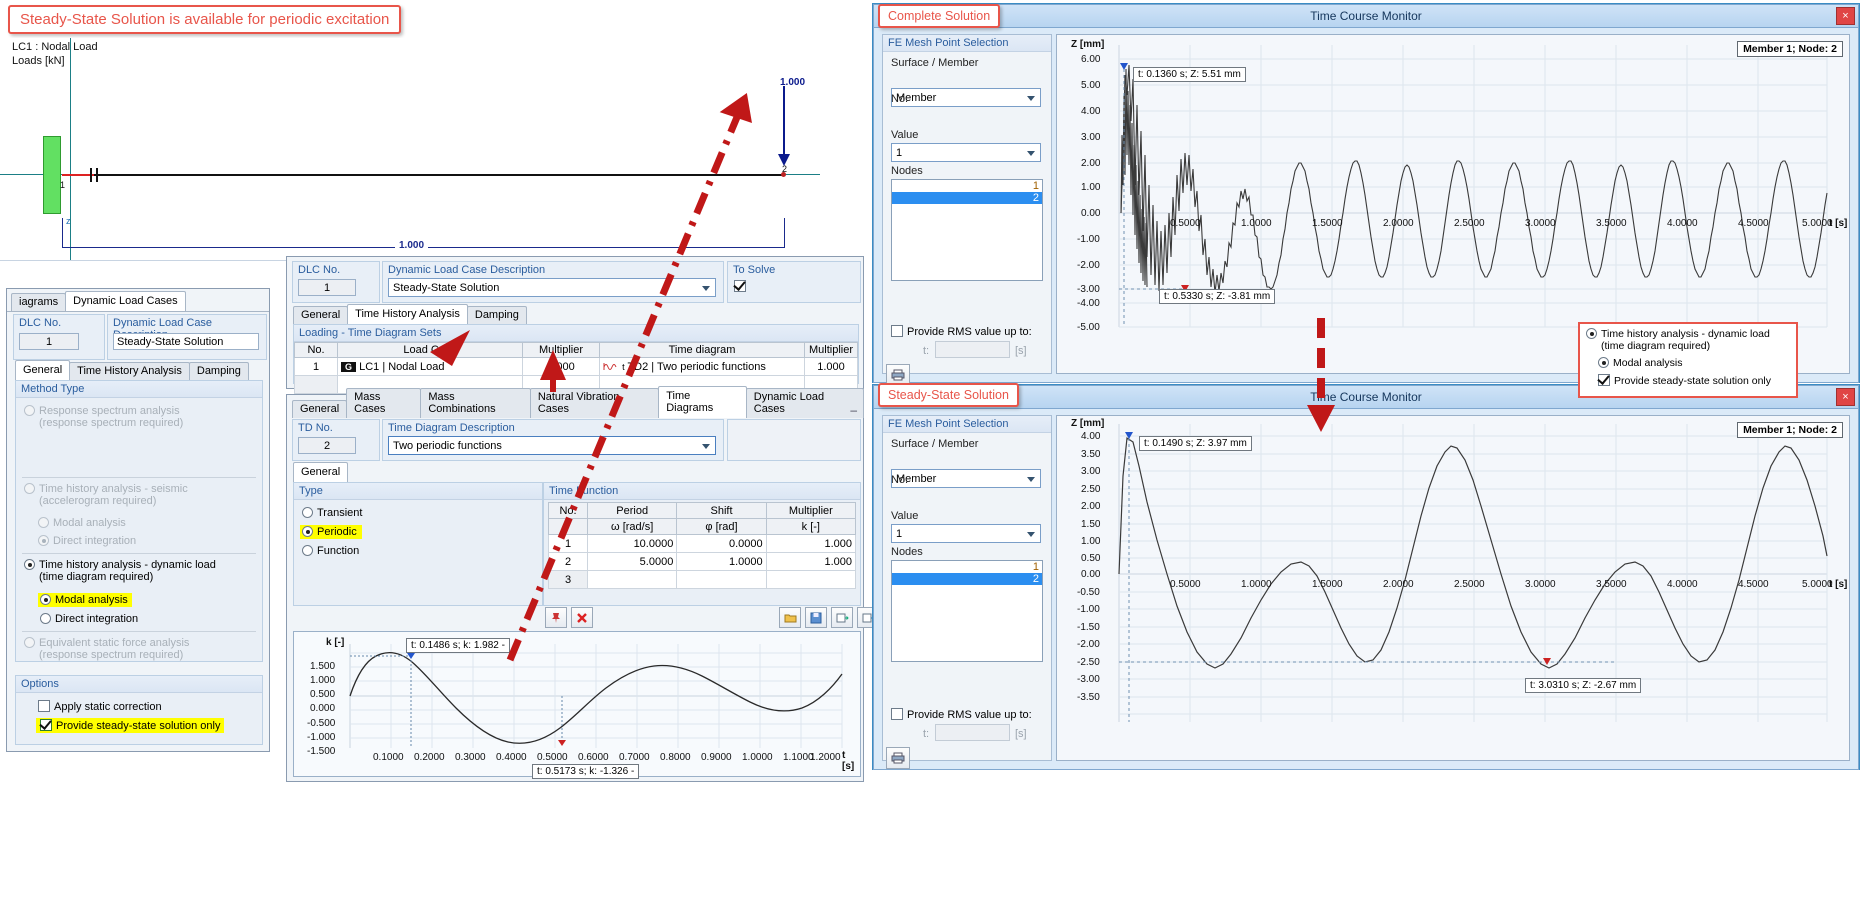 The width and height of the screenshot is (1864, 924). I want to click on tab-td-inner-general: General, so click(321, 472).